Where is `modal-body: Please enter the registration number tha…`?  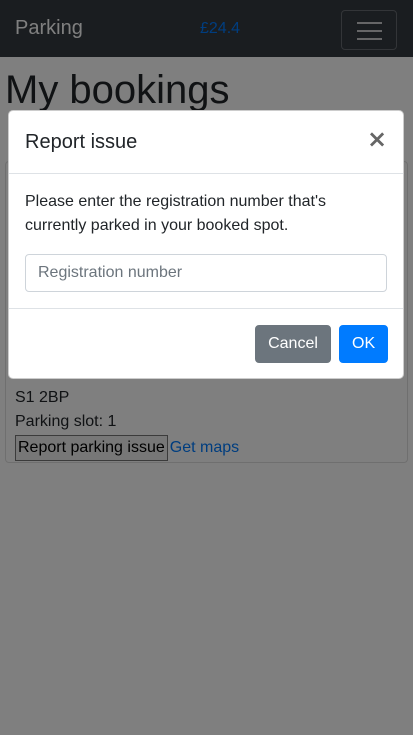
modal-body: Please enter the registration number tha… is located at coordinates (206, 241).